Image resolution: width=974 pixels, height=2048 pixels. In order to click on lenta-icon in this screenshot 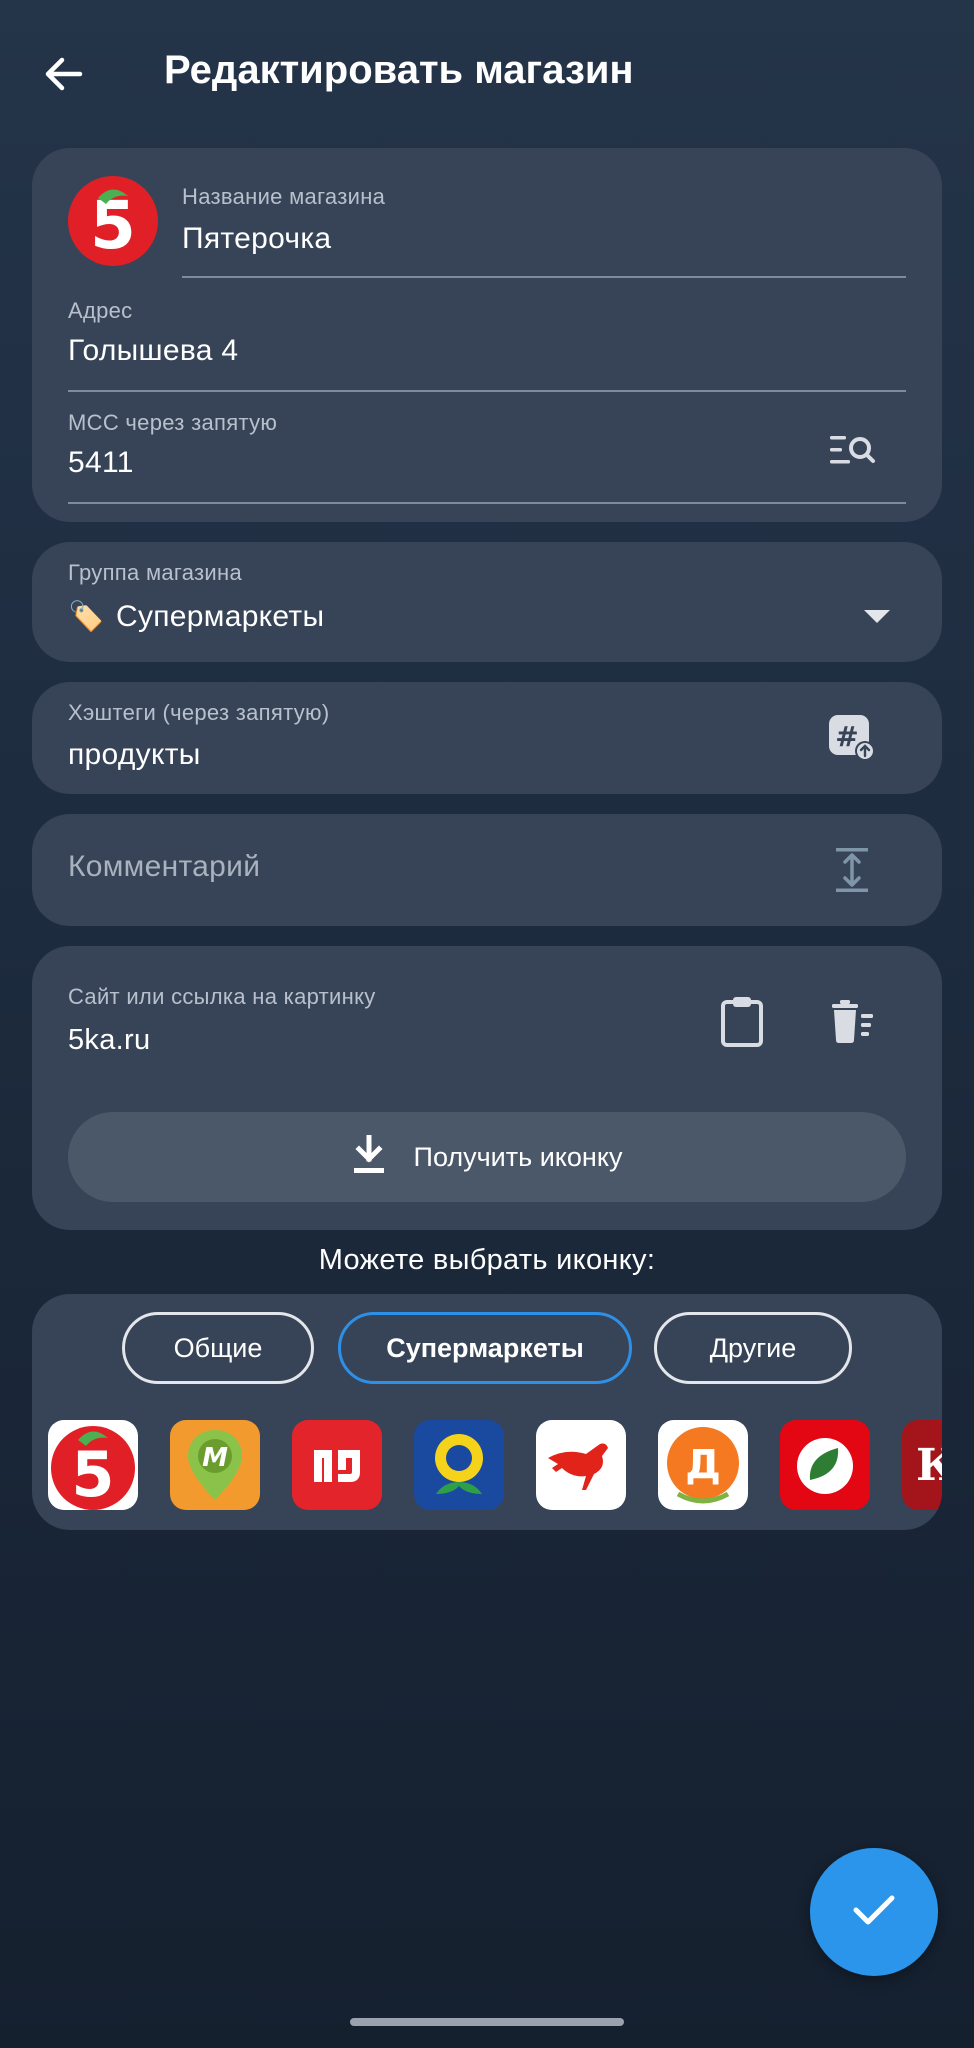, I will do `click(459, 1465)`.